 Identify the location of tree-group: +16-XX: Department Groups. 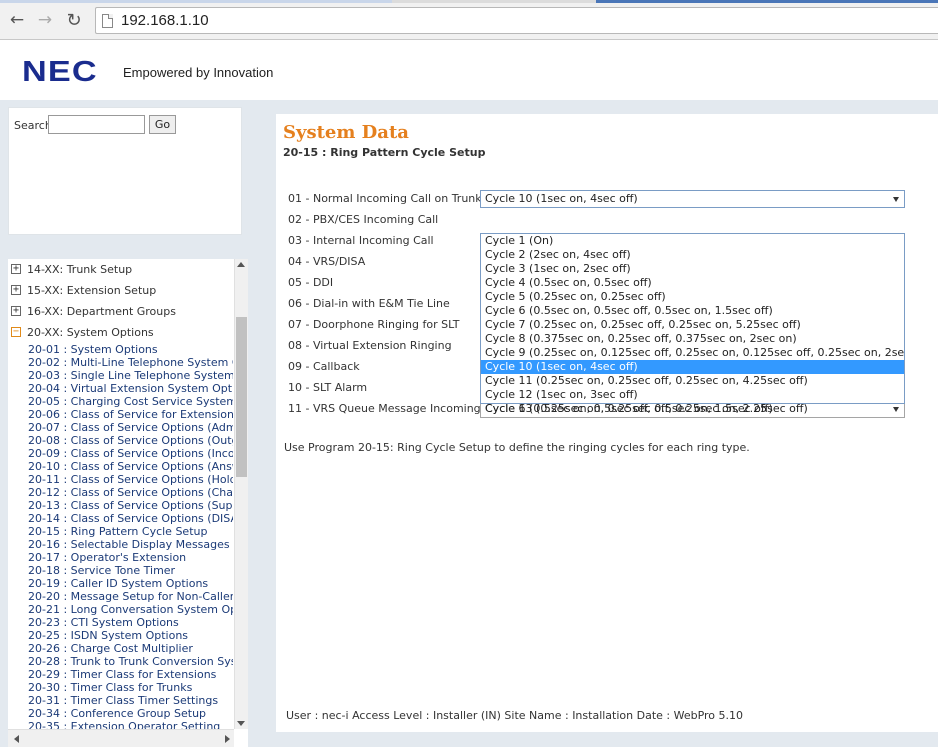
(120, 311).